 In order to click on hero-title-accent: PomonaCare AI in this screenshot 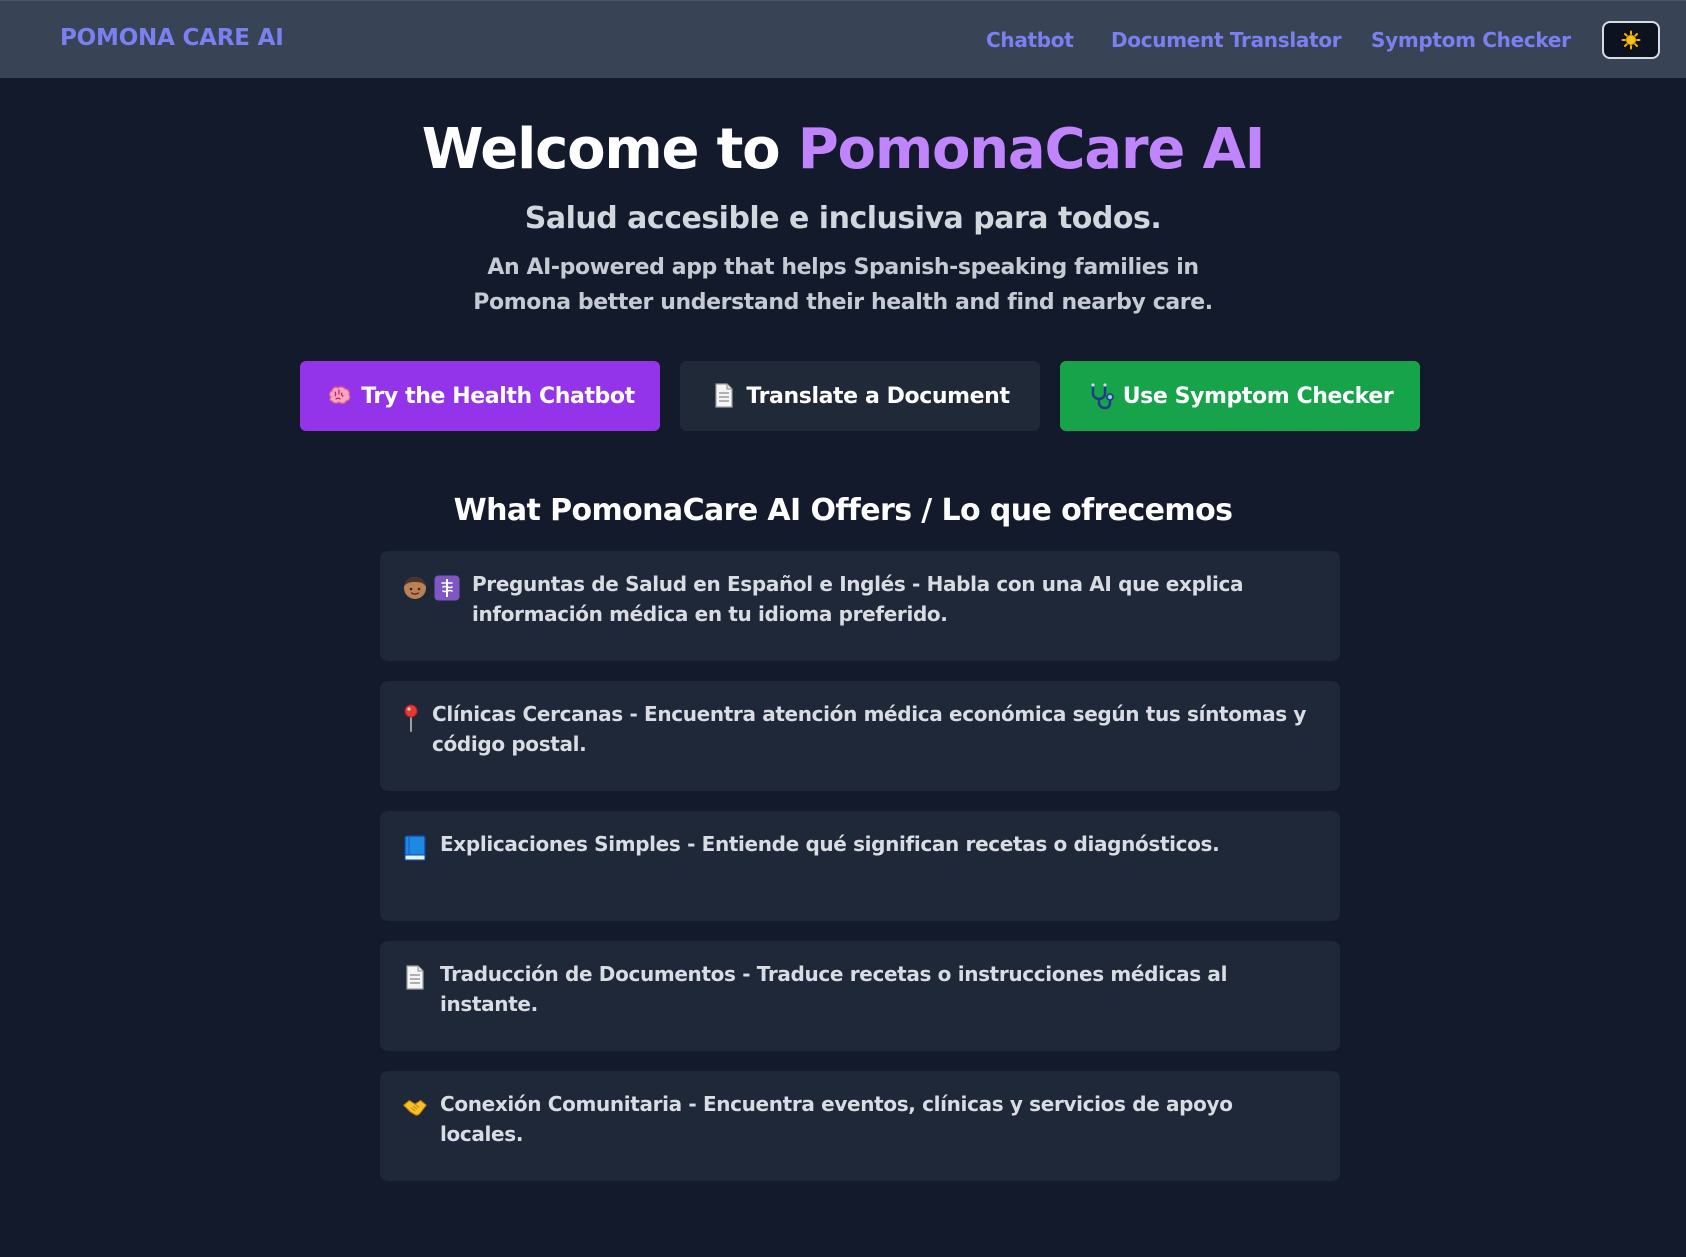, I will do `click(1031, 149)`.